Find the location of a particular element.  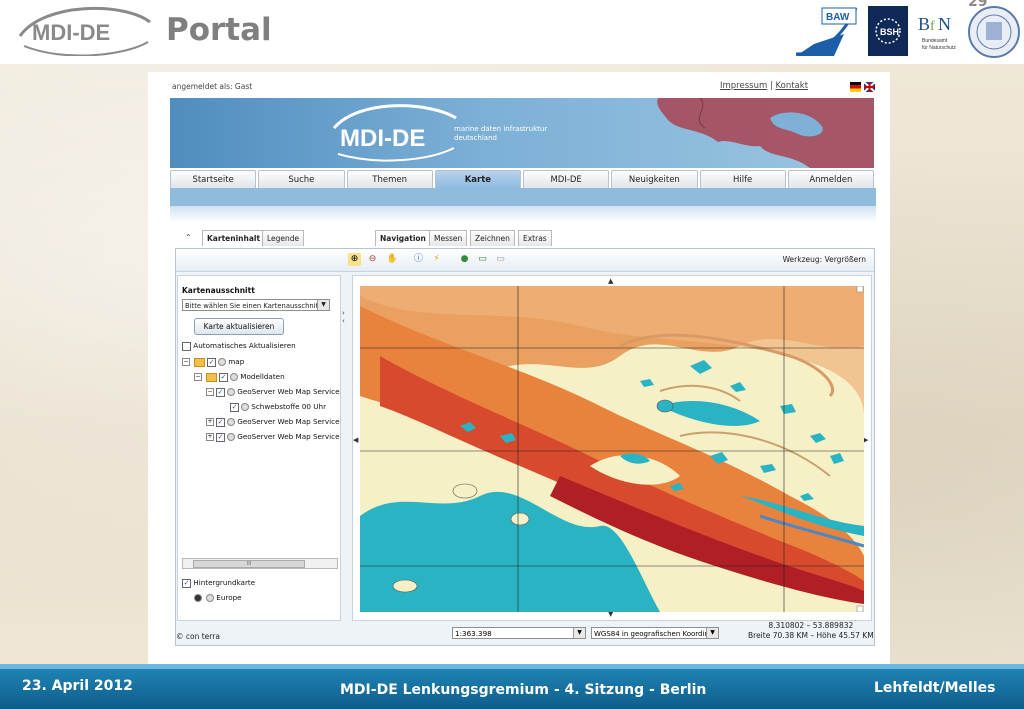

tab-messen: Messen is located at coordinates (448, 238).